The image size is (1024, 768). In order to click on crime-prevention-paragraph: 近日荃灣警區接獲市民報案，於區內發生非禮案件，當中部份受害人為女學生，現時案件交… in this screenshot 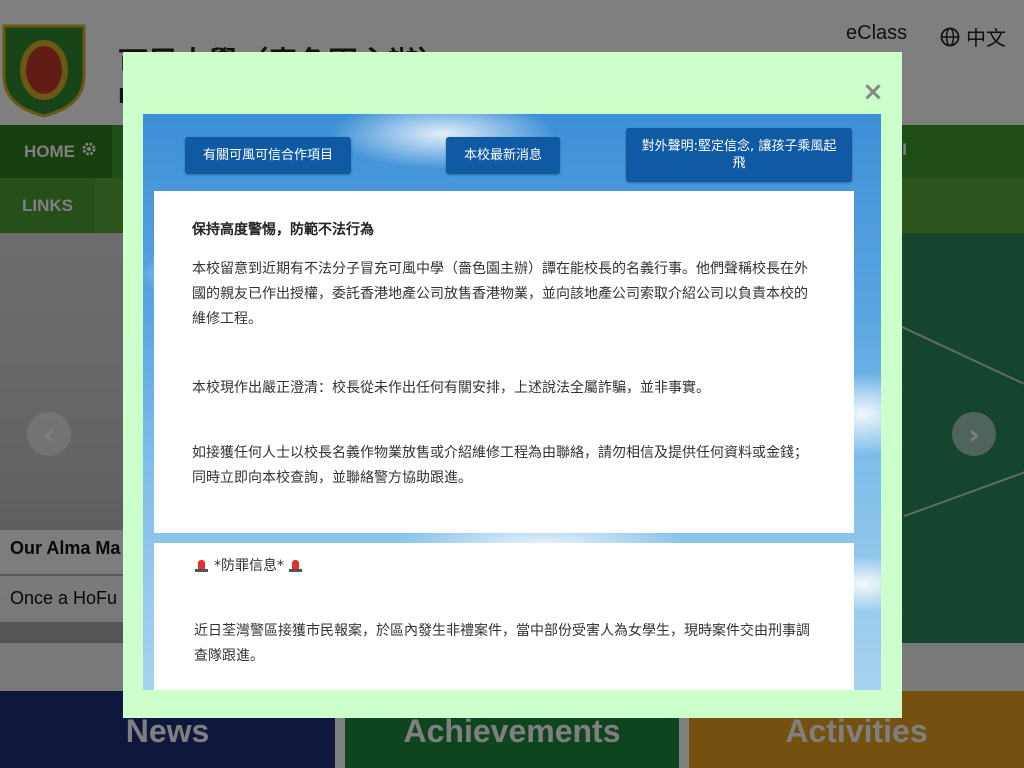, I will do `click(502, 643)`.